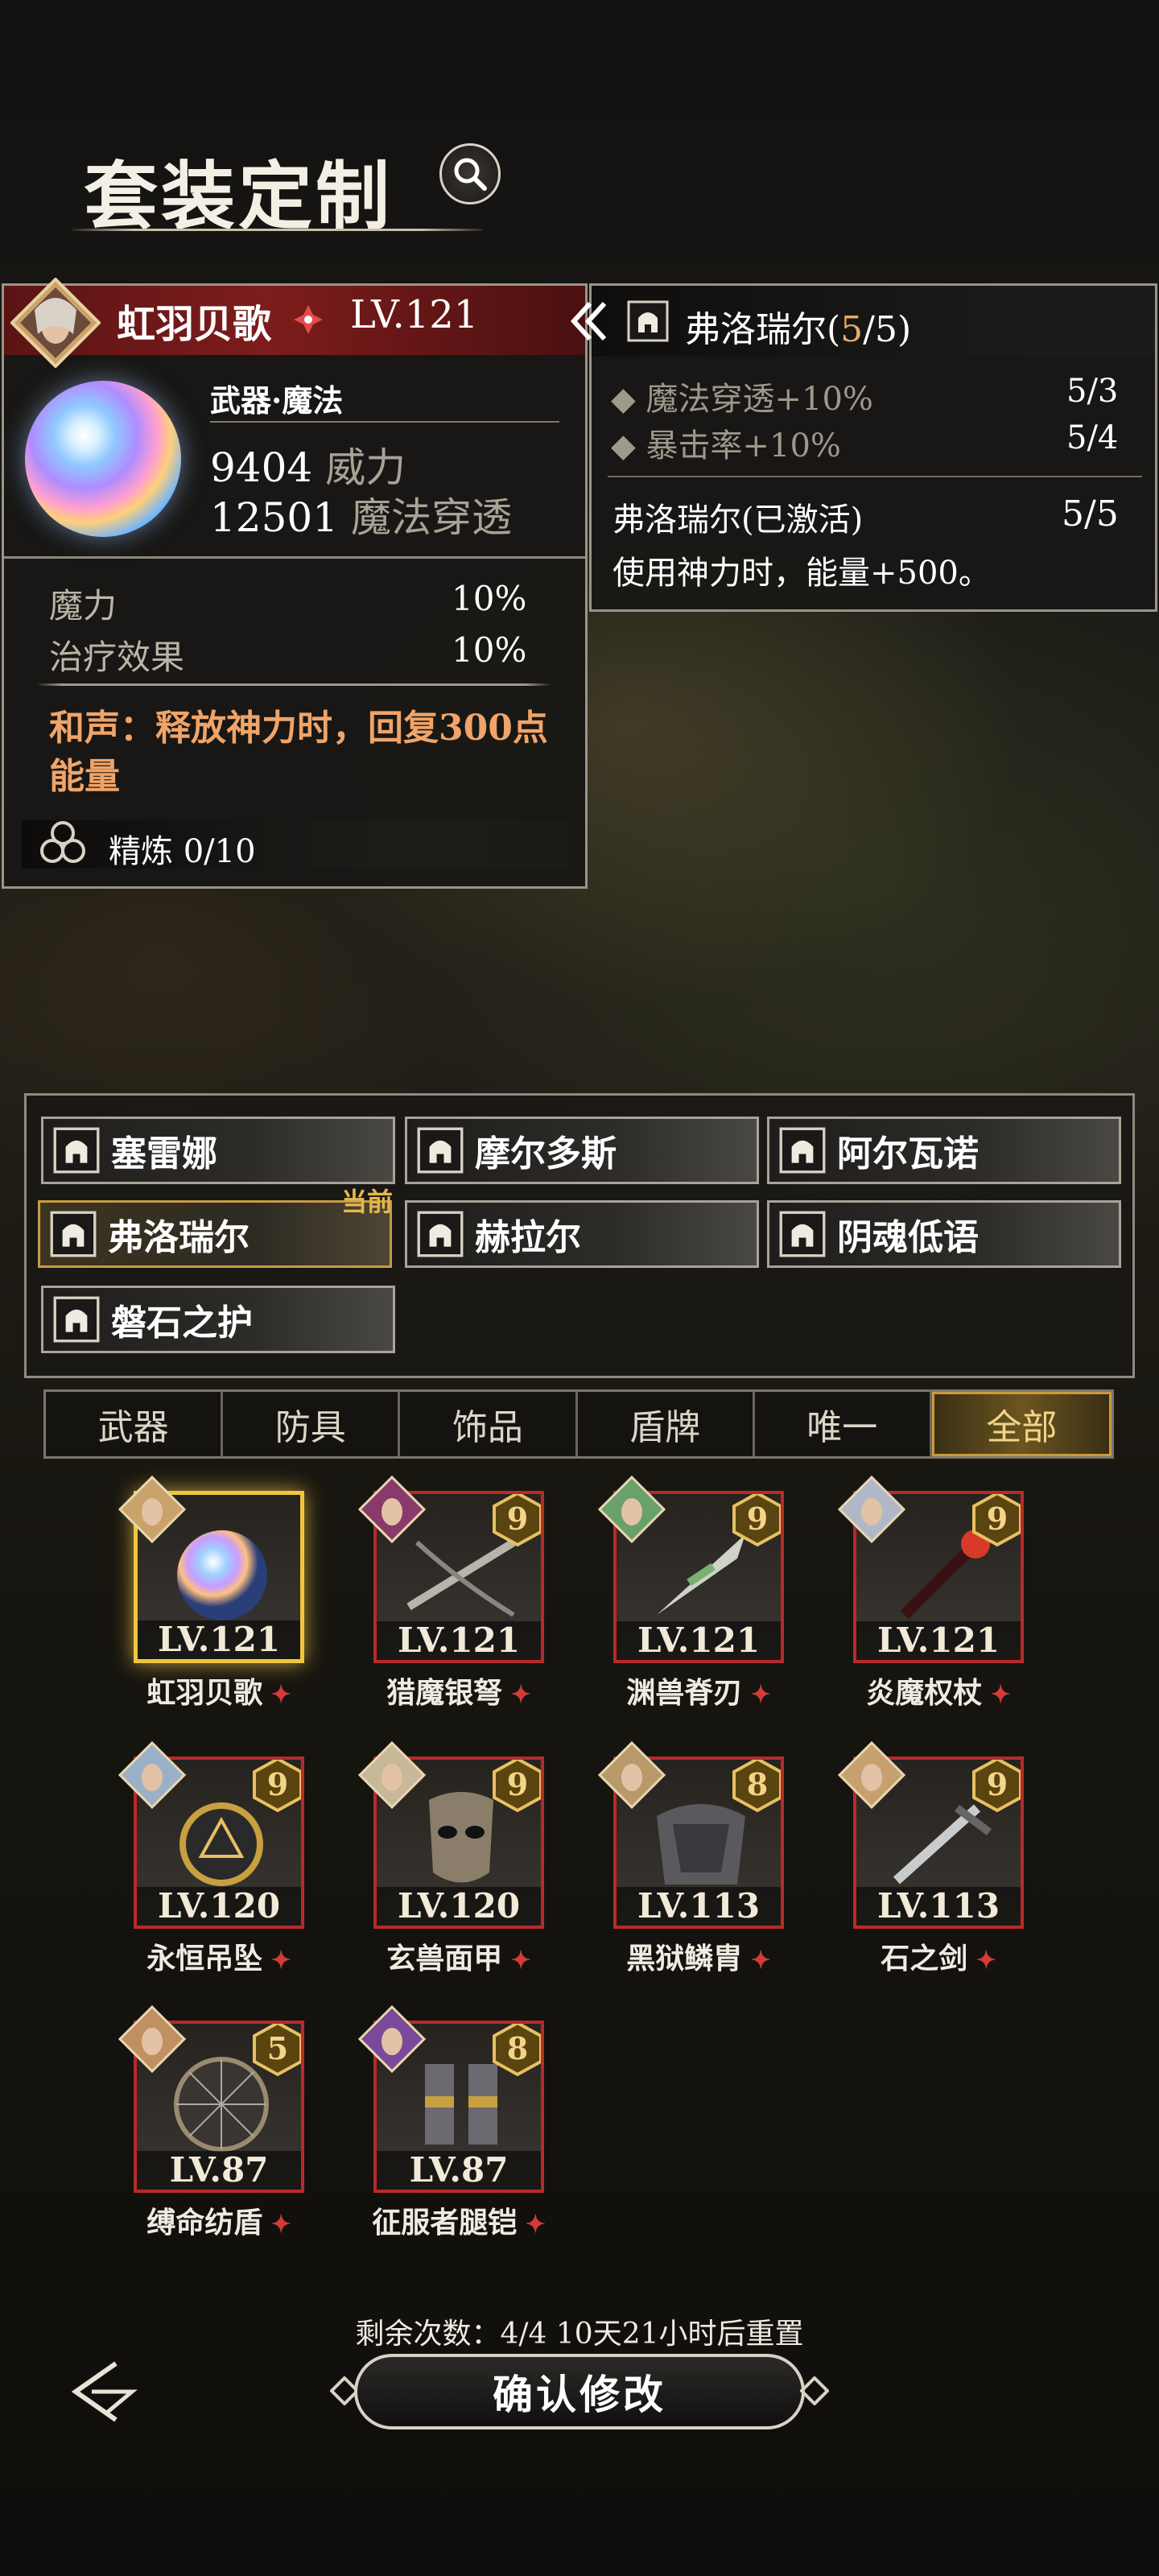  Describe the element at coordinates (489, 1424) in the screenshot. I see `tab-accessory: 饰品` at that location.